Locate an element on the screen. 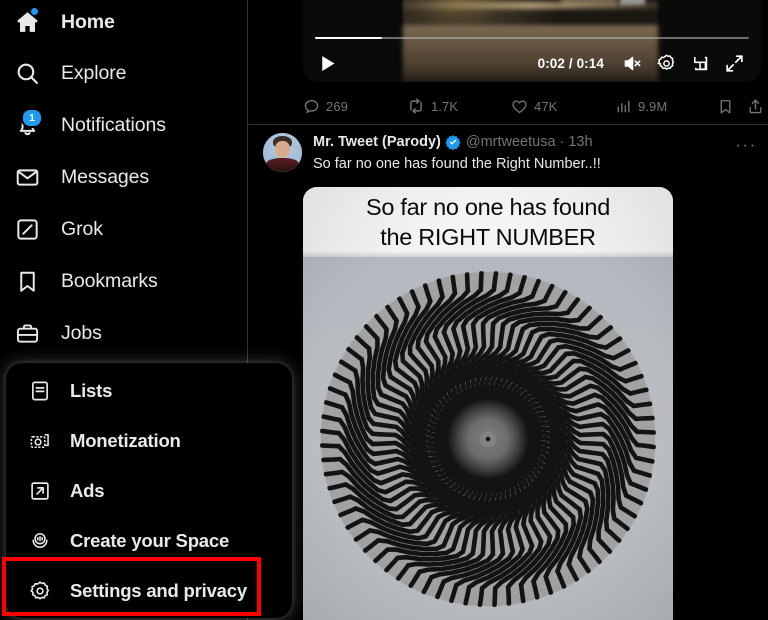 The image size is (768, 620). bell-icon: 1 is located at coordinates (27, 124).